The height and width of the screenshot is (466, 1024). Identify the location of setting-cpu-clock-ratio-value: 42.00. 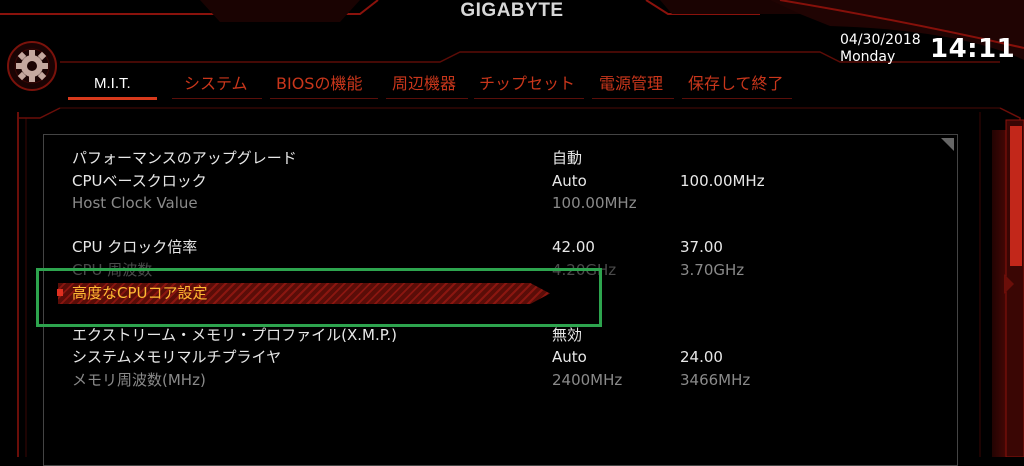
(573, 247).